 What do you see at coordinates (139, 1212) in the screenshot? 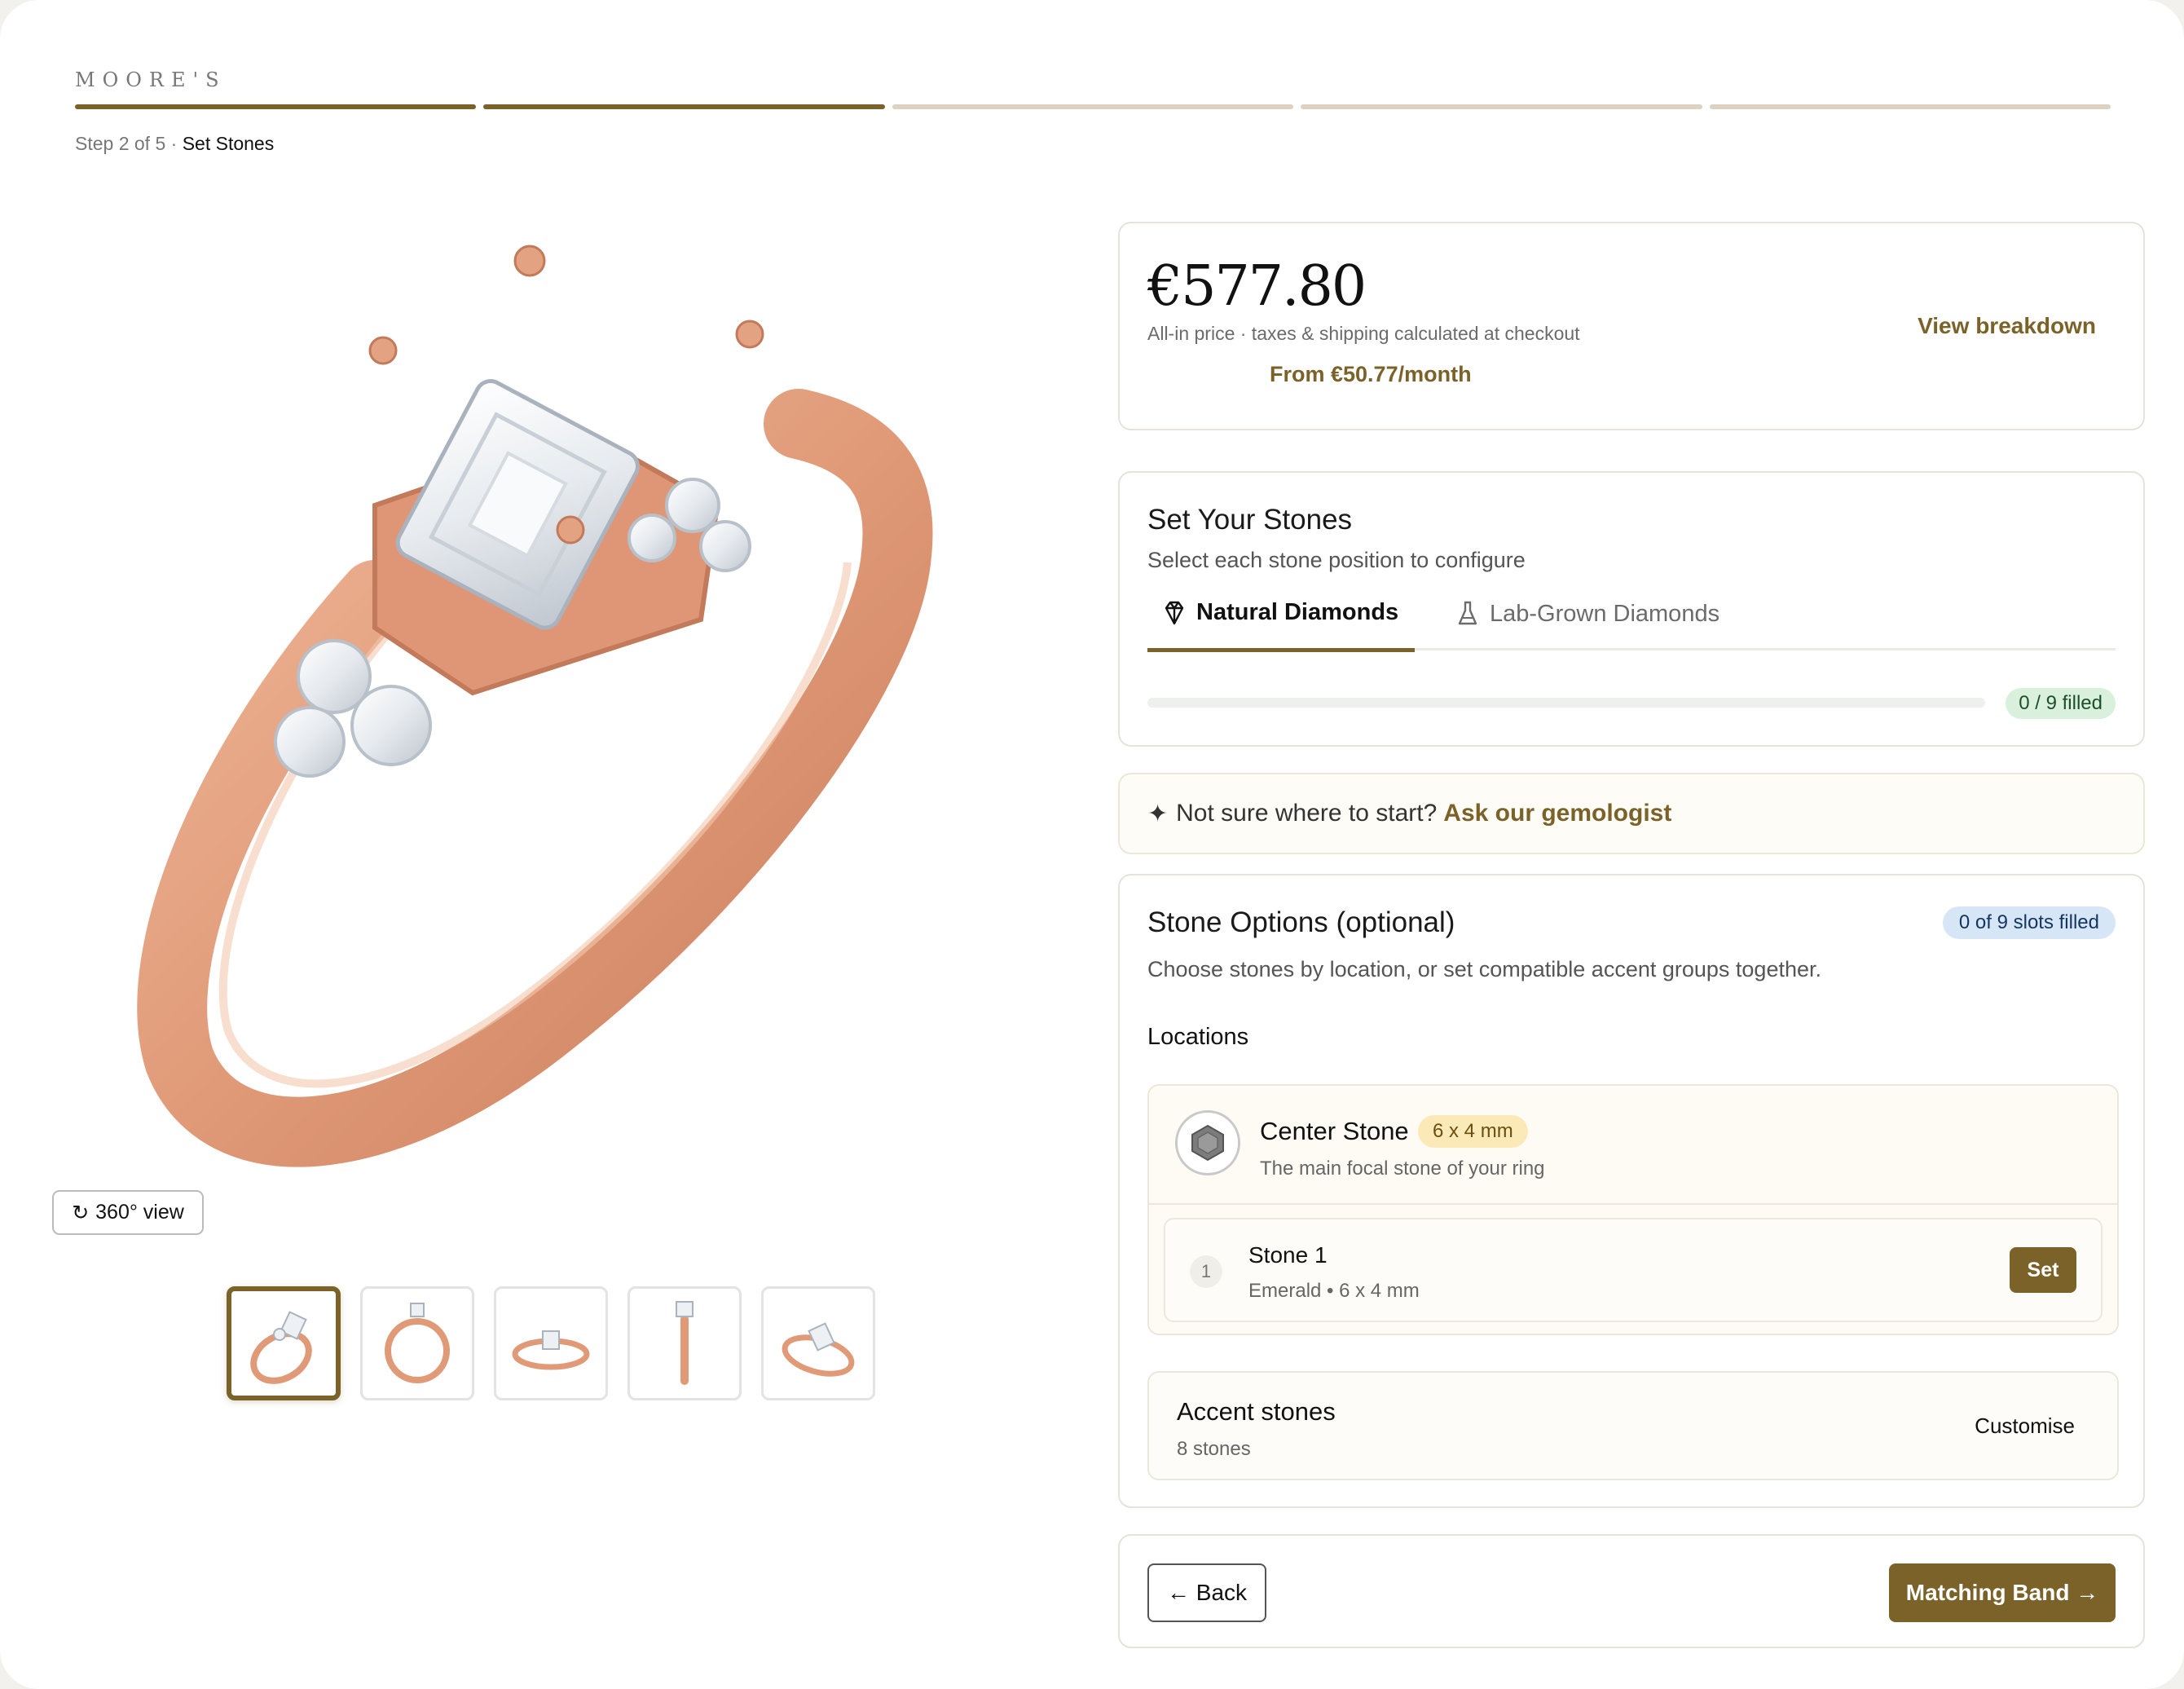
I see `view-360-label: 360° view` at bounding box center [139, 1212].